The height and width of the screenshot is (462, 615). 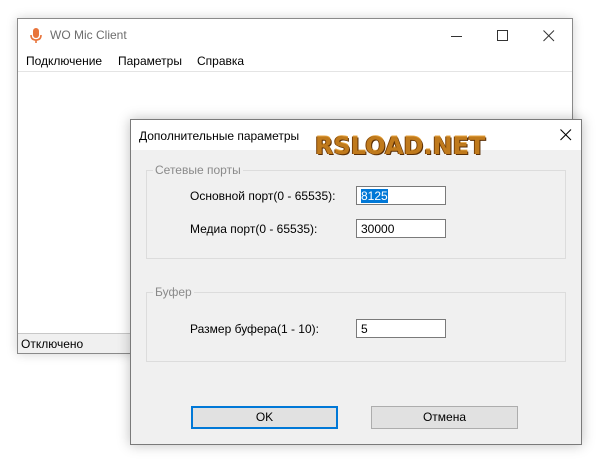 What do you see at coordinates (254, 229) in the screenshot?
I see `media-port-label: Медиа порт(0 - 65535):` at bounding box center [254, 229].